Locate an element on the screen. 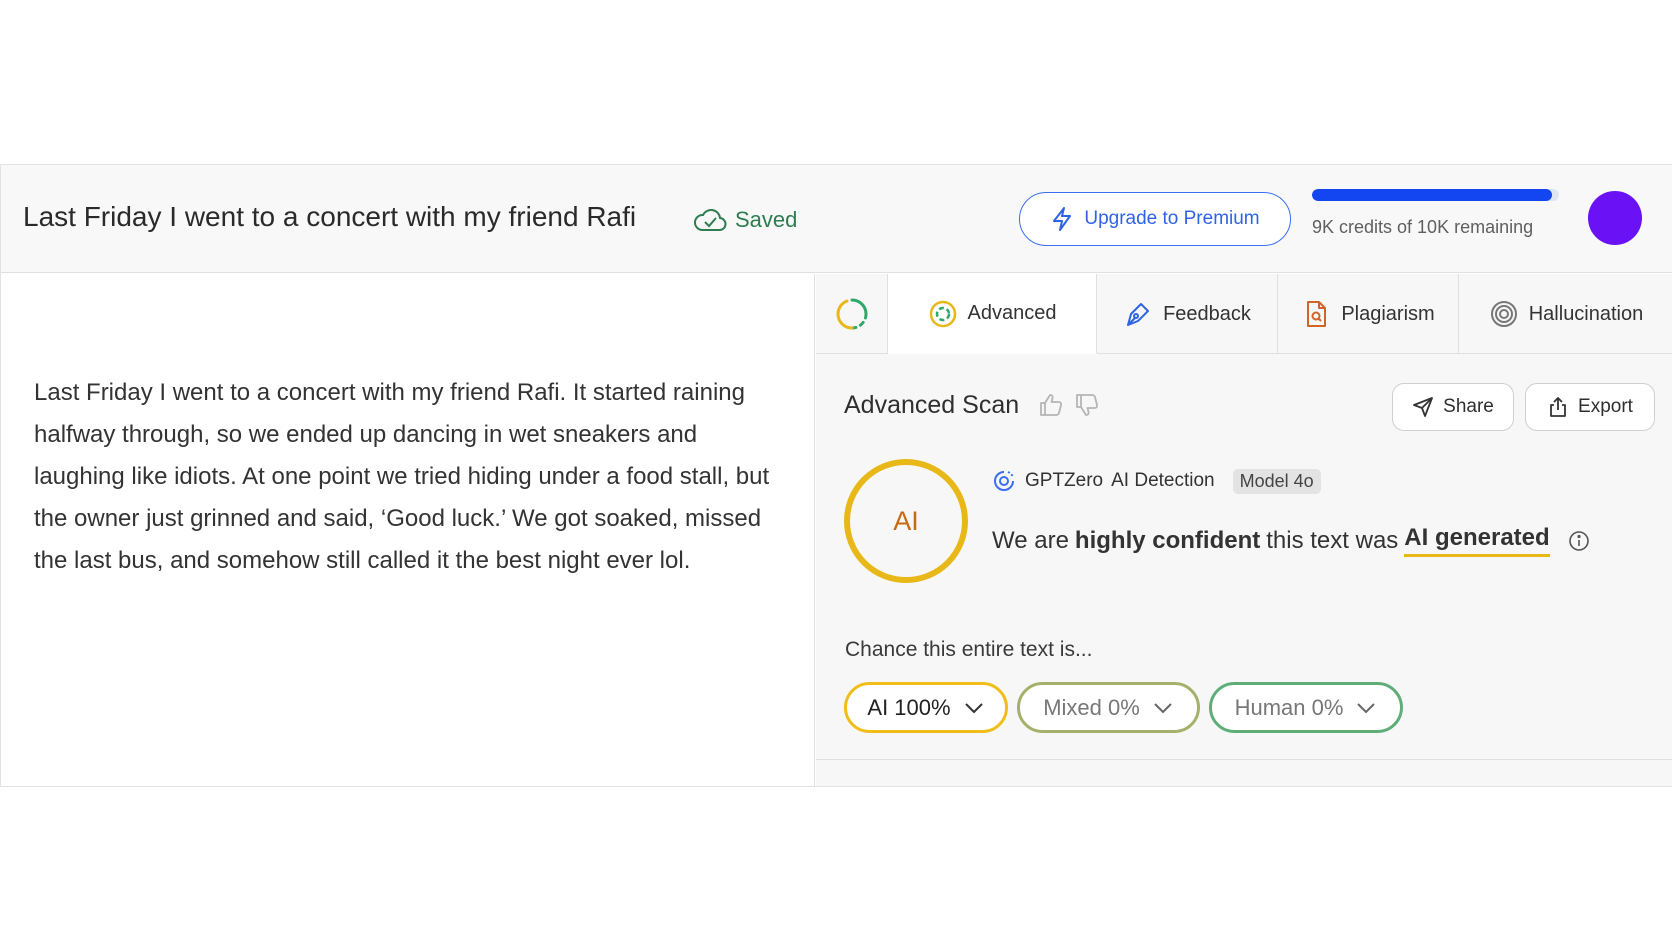 This screenshot has width=1672, height=941. probability-pills: AI 100% Mixed 0% Human 0% is located at coordinates (1123, 707).